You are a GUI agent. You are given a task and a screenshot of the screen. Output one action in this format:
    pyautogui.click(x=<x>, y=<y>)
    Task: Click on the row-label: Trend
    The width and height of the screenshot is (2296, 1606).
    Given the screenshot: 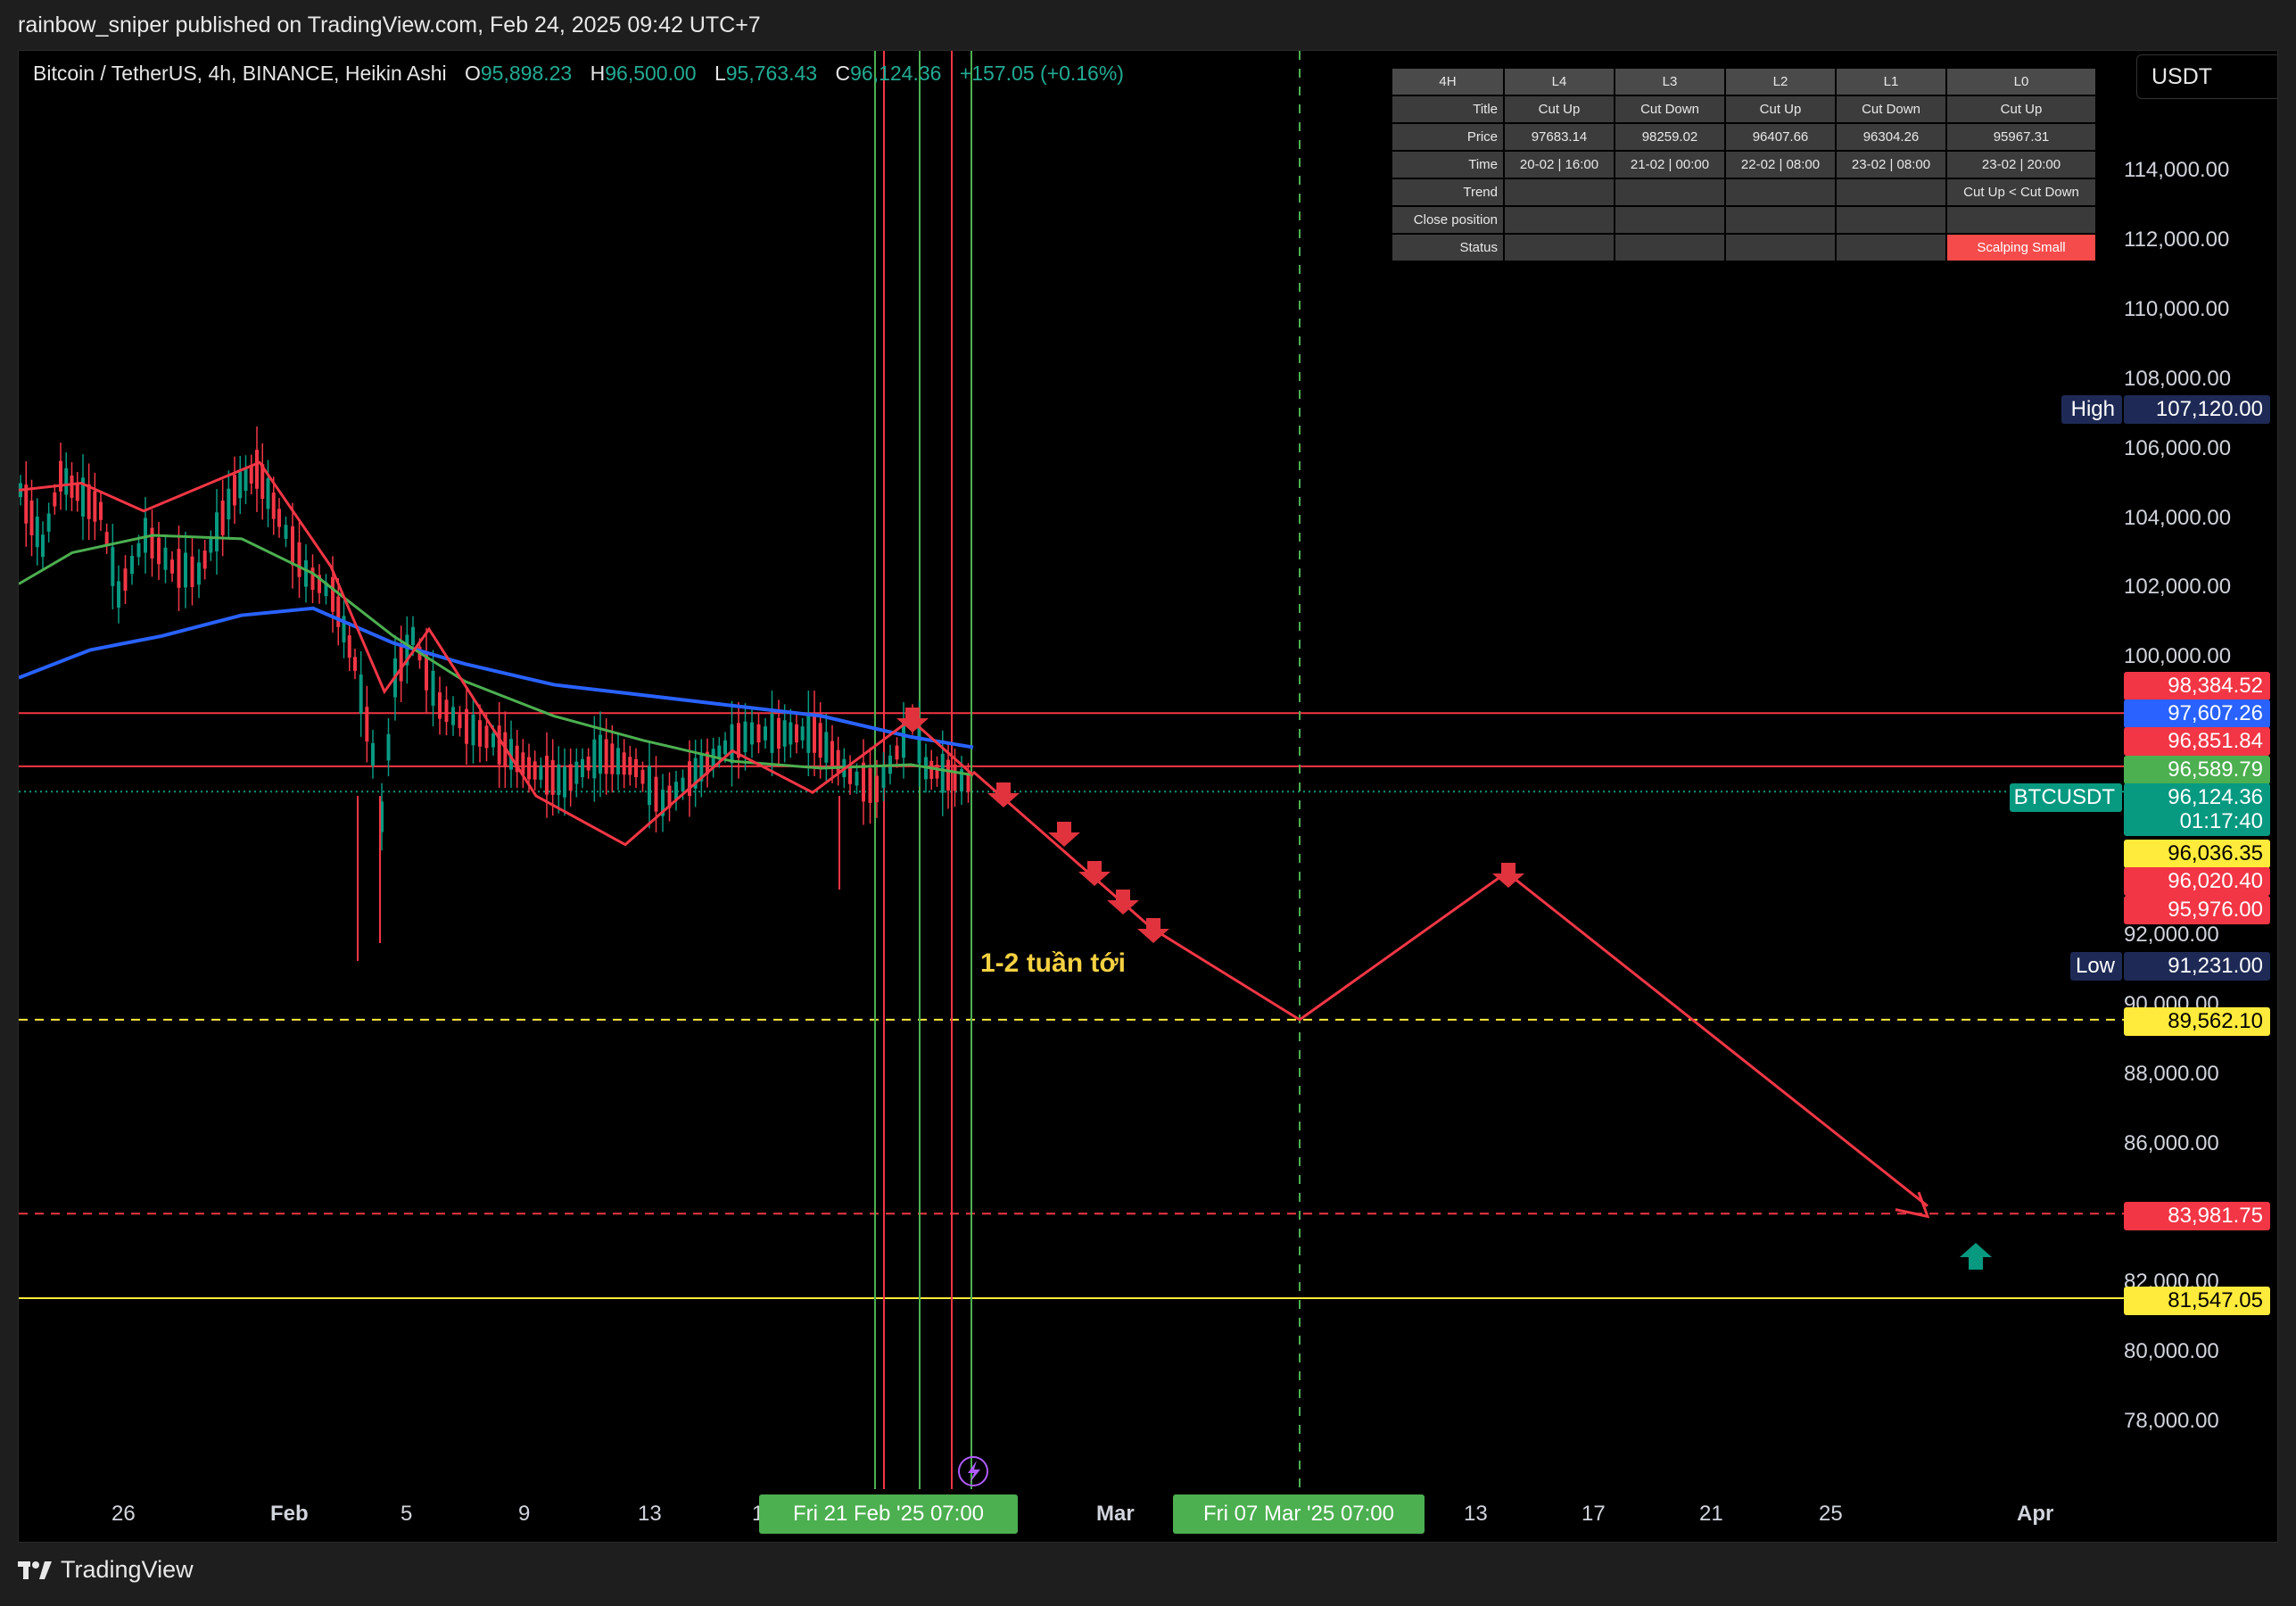 What is the action you would take?
    pyautogui.click(x=1448, y=192)
    